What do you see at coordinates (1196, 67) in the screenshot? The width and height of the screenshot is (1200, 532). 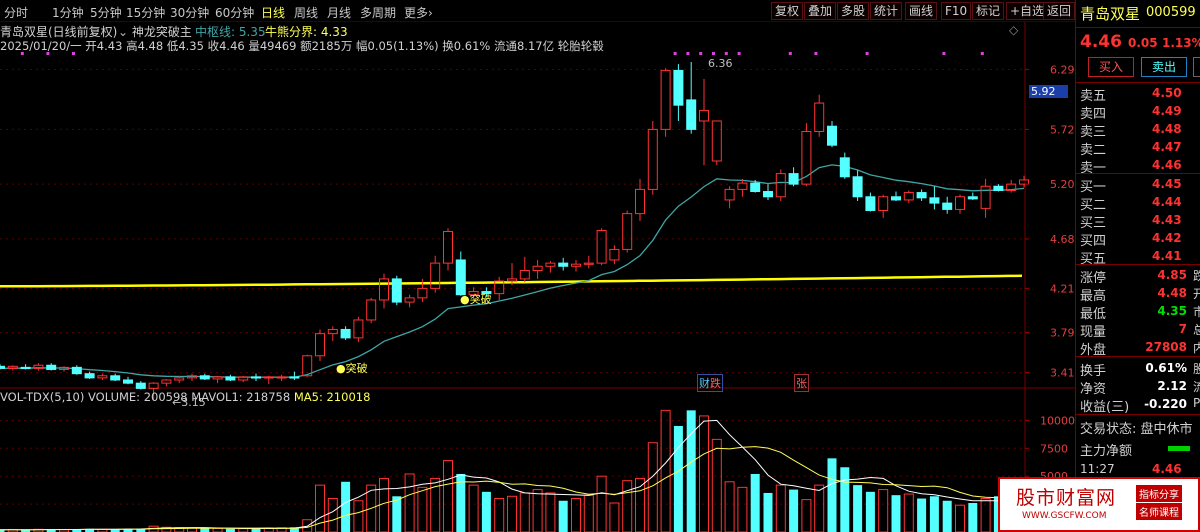 I see `more-button` at bounding box center [1196, 67].